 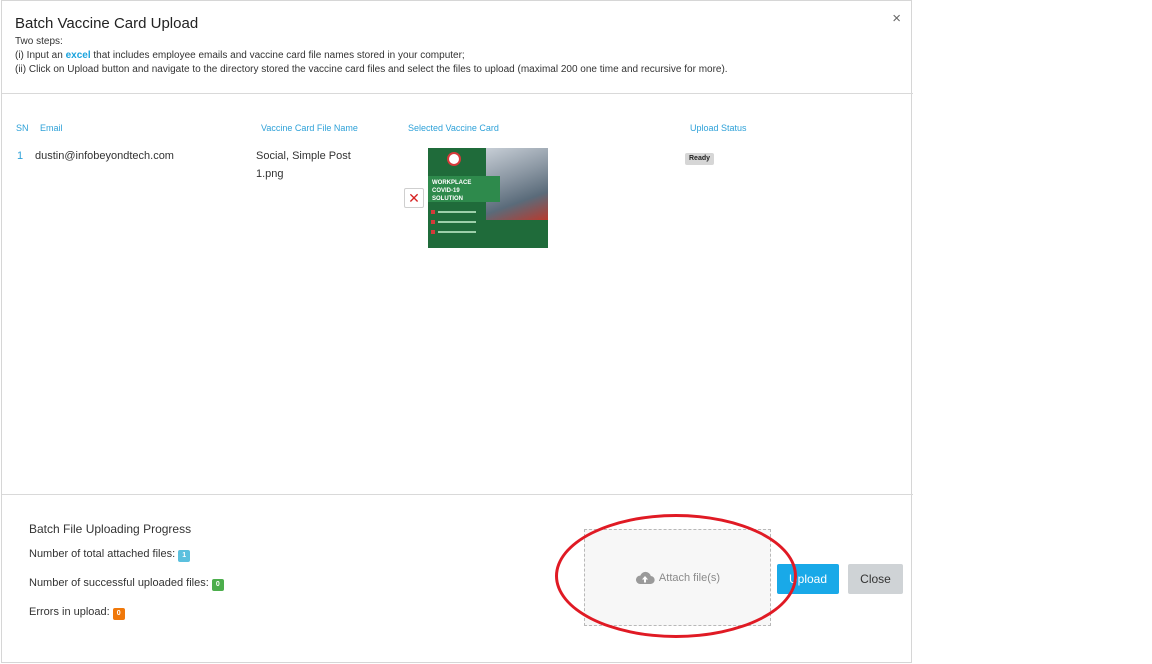 I want to click on footer-divider, so click(x=457, y=494).